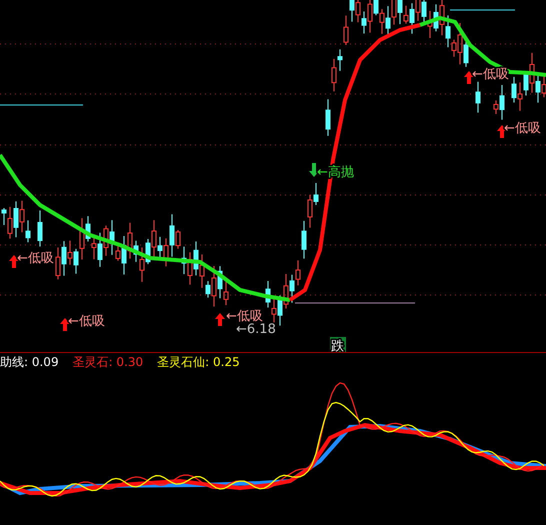 Image resolution: width=546 pixels, height=525 pixels. Describe the element at coordinates (314, 170) in the screenshot. I see `down-arrow-icon` at that location.